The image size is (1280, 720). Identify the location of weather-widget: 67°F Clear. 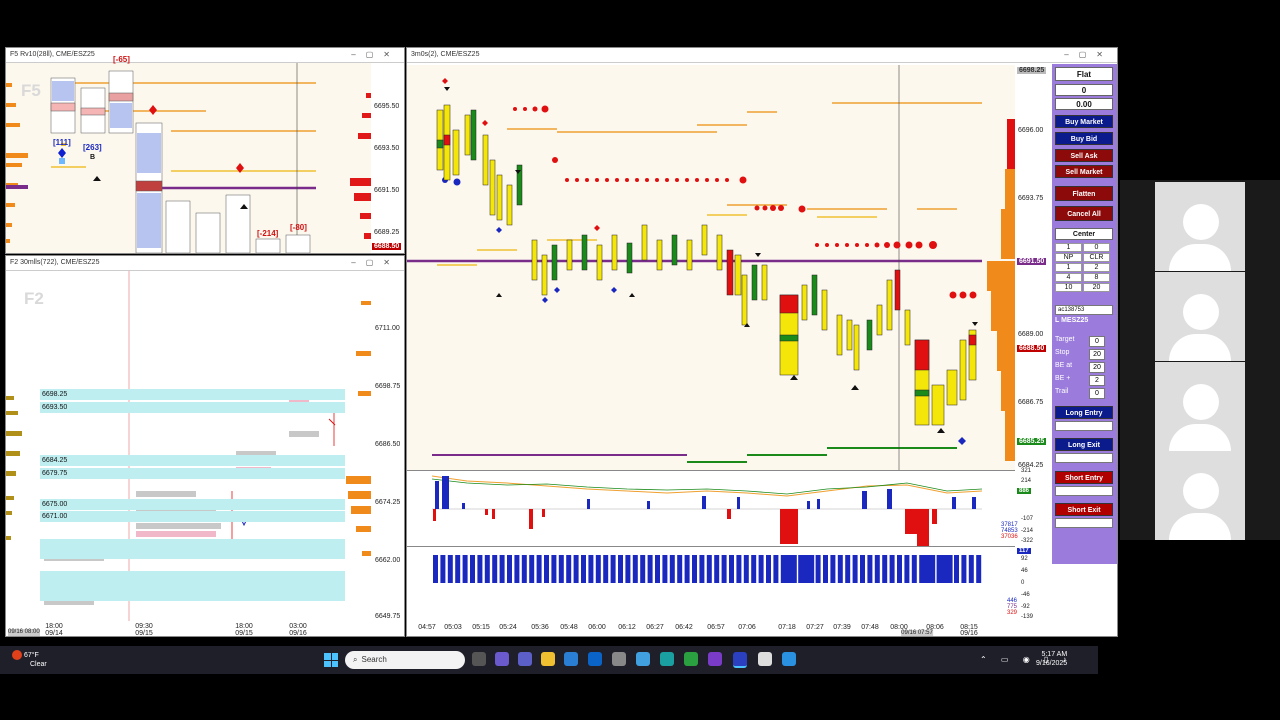
(29, 659).